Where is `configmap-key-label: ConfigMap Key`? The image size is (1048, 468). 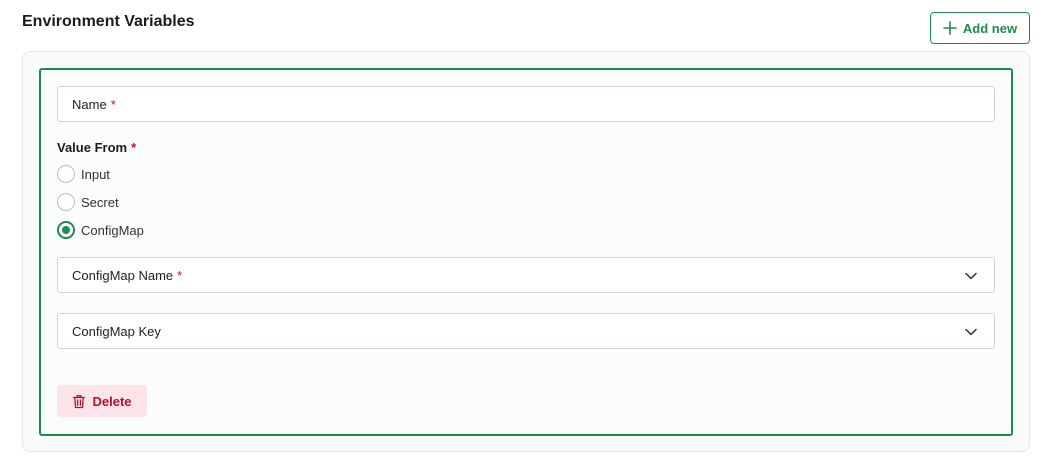
configmap-key-label: ConfigMap Key is located at coordinates (116, 331).